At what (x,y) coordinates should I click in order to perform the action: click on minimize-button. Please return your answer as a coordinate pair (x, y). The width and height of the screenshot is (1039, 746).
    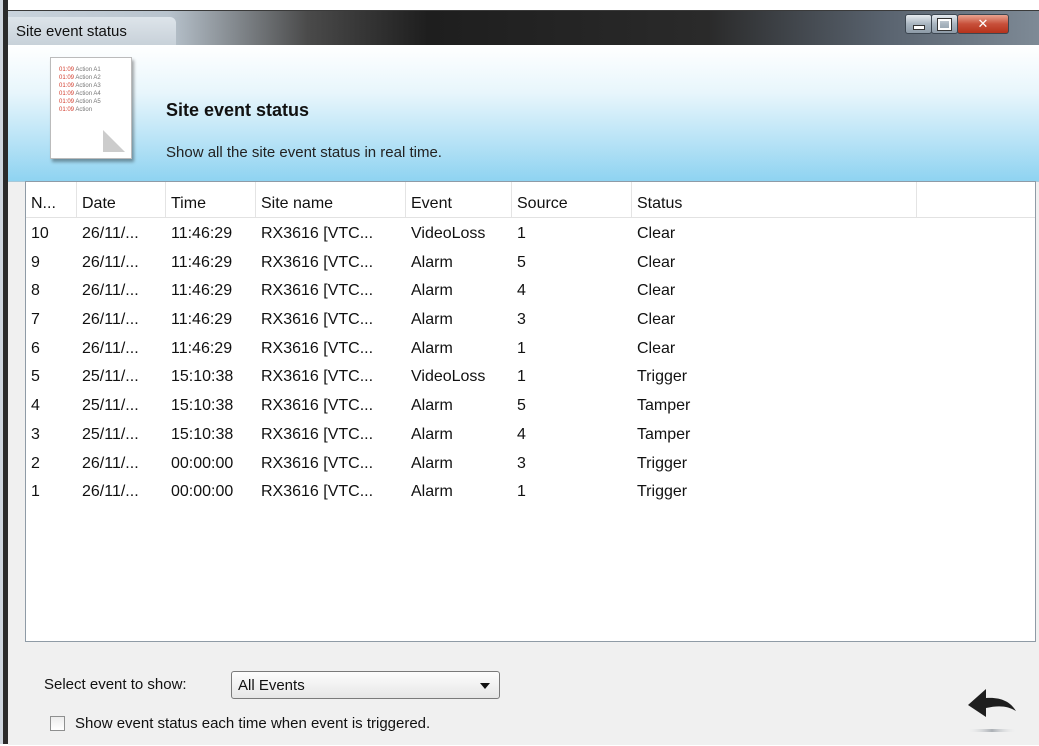
    Looking at the image, I should click on (918, 24).